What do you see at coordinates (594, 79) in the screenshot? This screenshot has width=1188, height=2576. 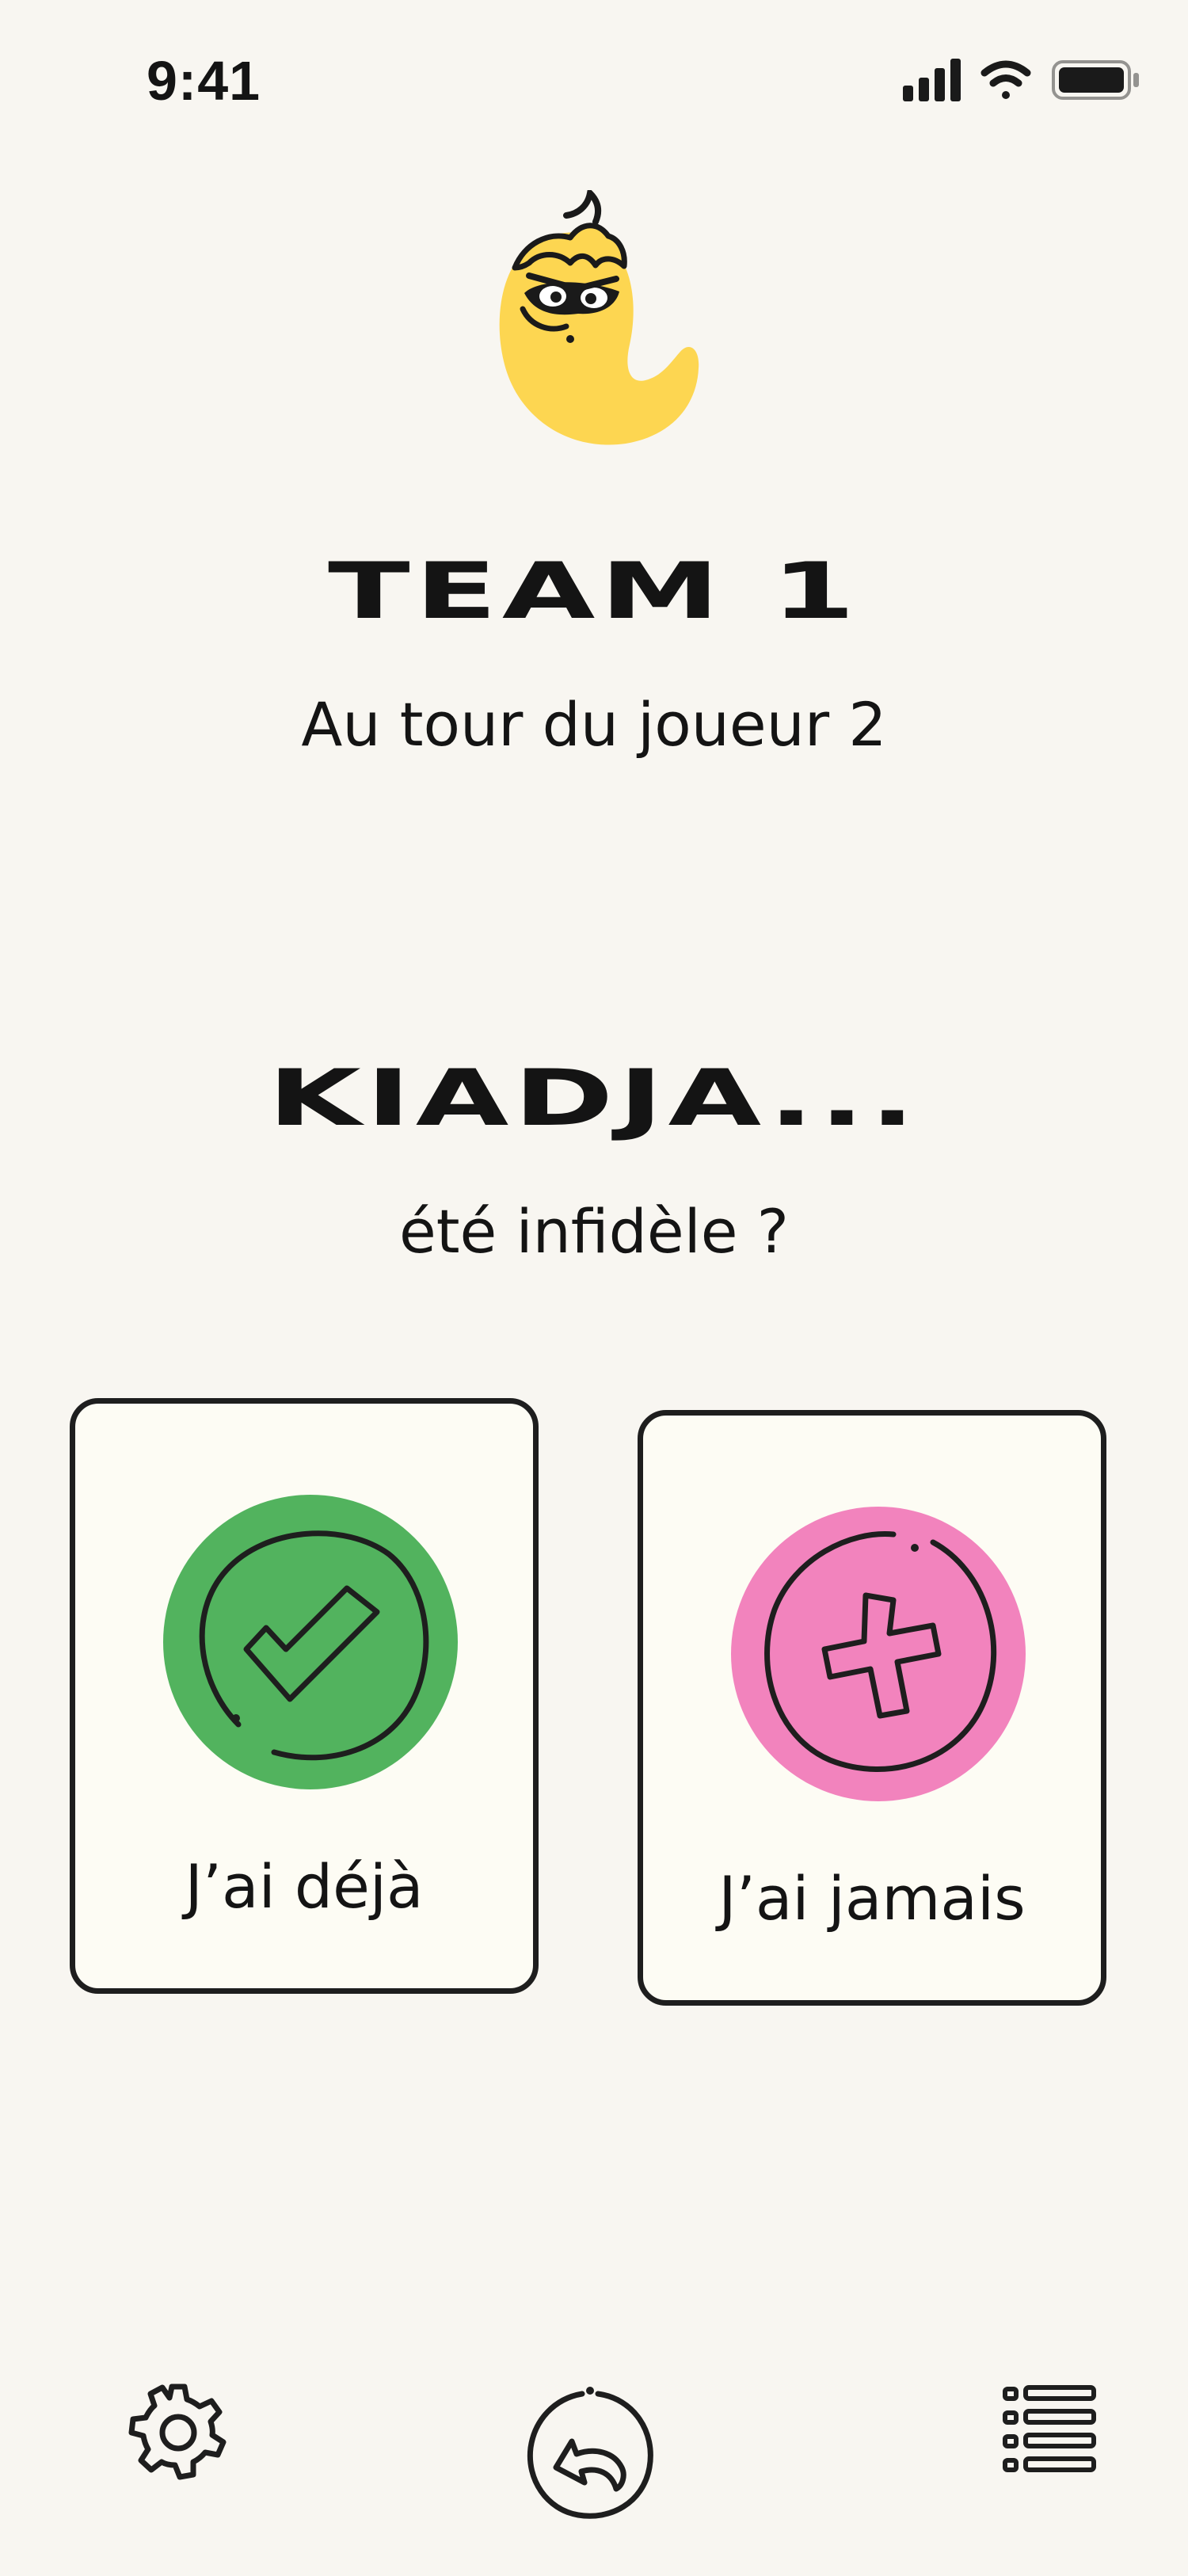 I see `status-bar: 9:41` at bounding box center [594, 79].